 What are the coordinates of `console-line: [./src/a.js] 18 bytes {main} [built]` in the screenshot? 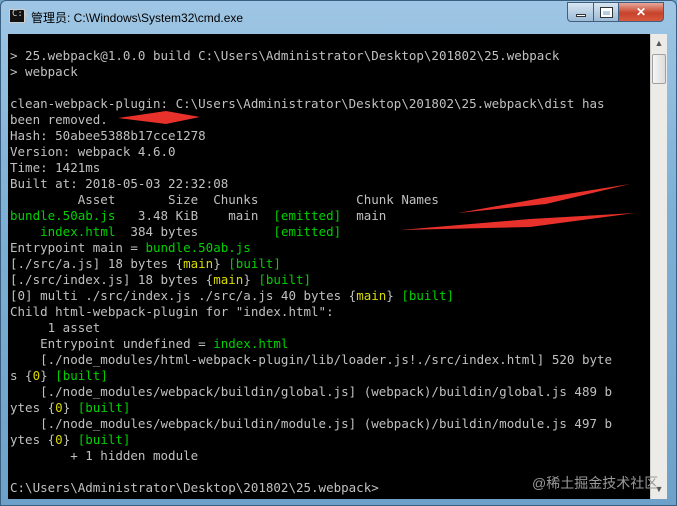 It's located at (145, 263).